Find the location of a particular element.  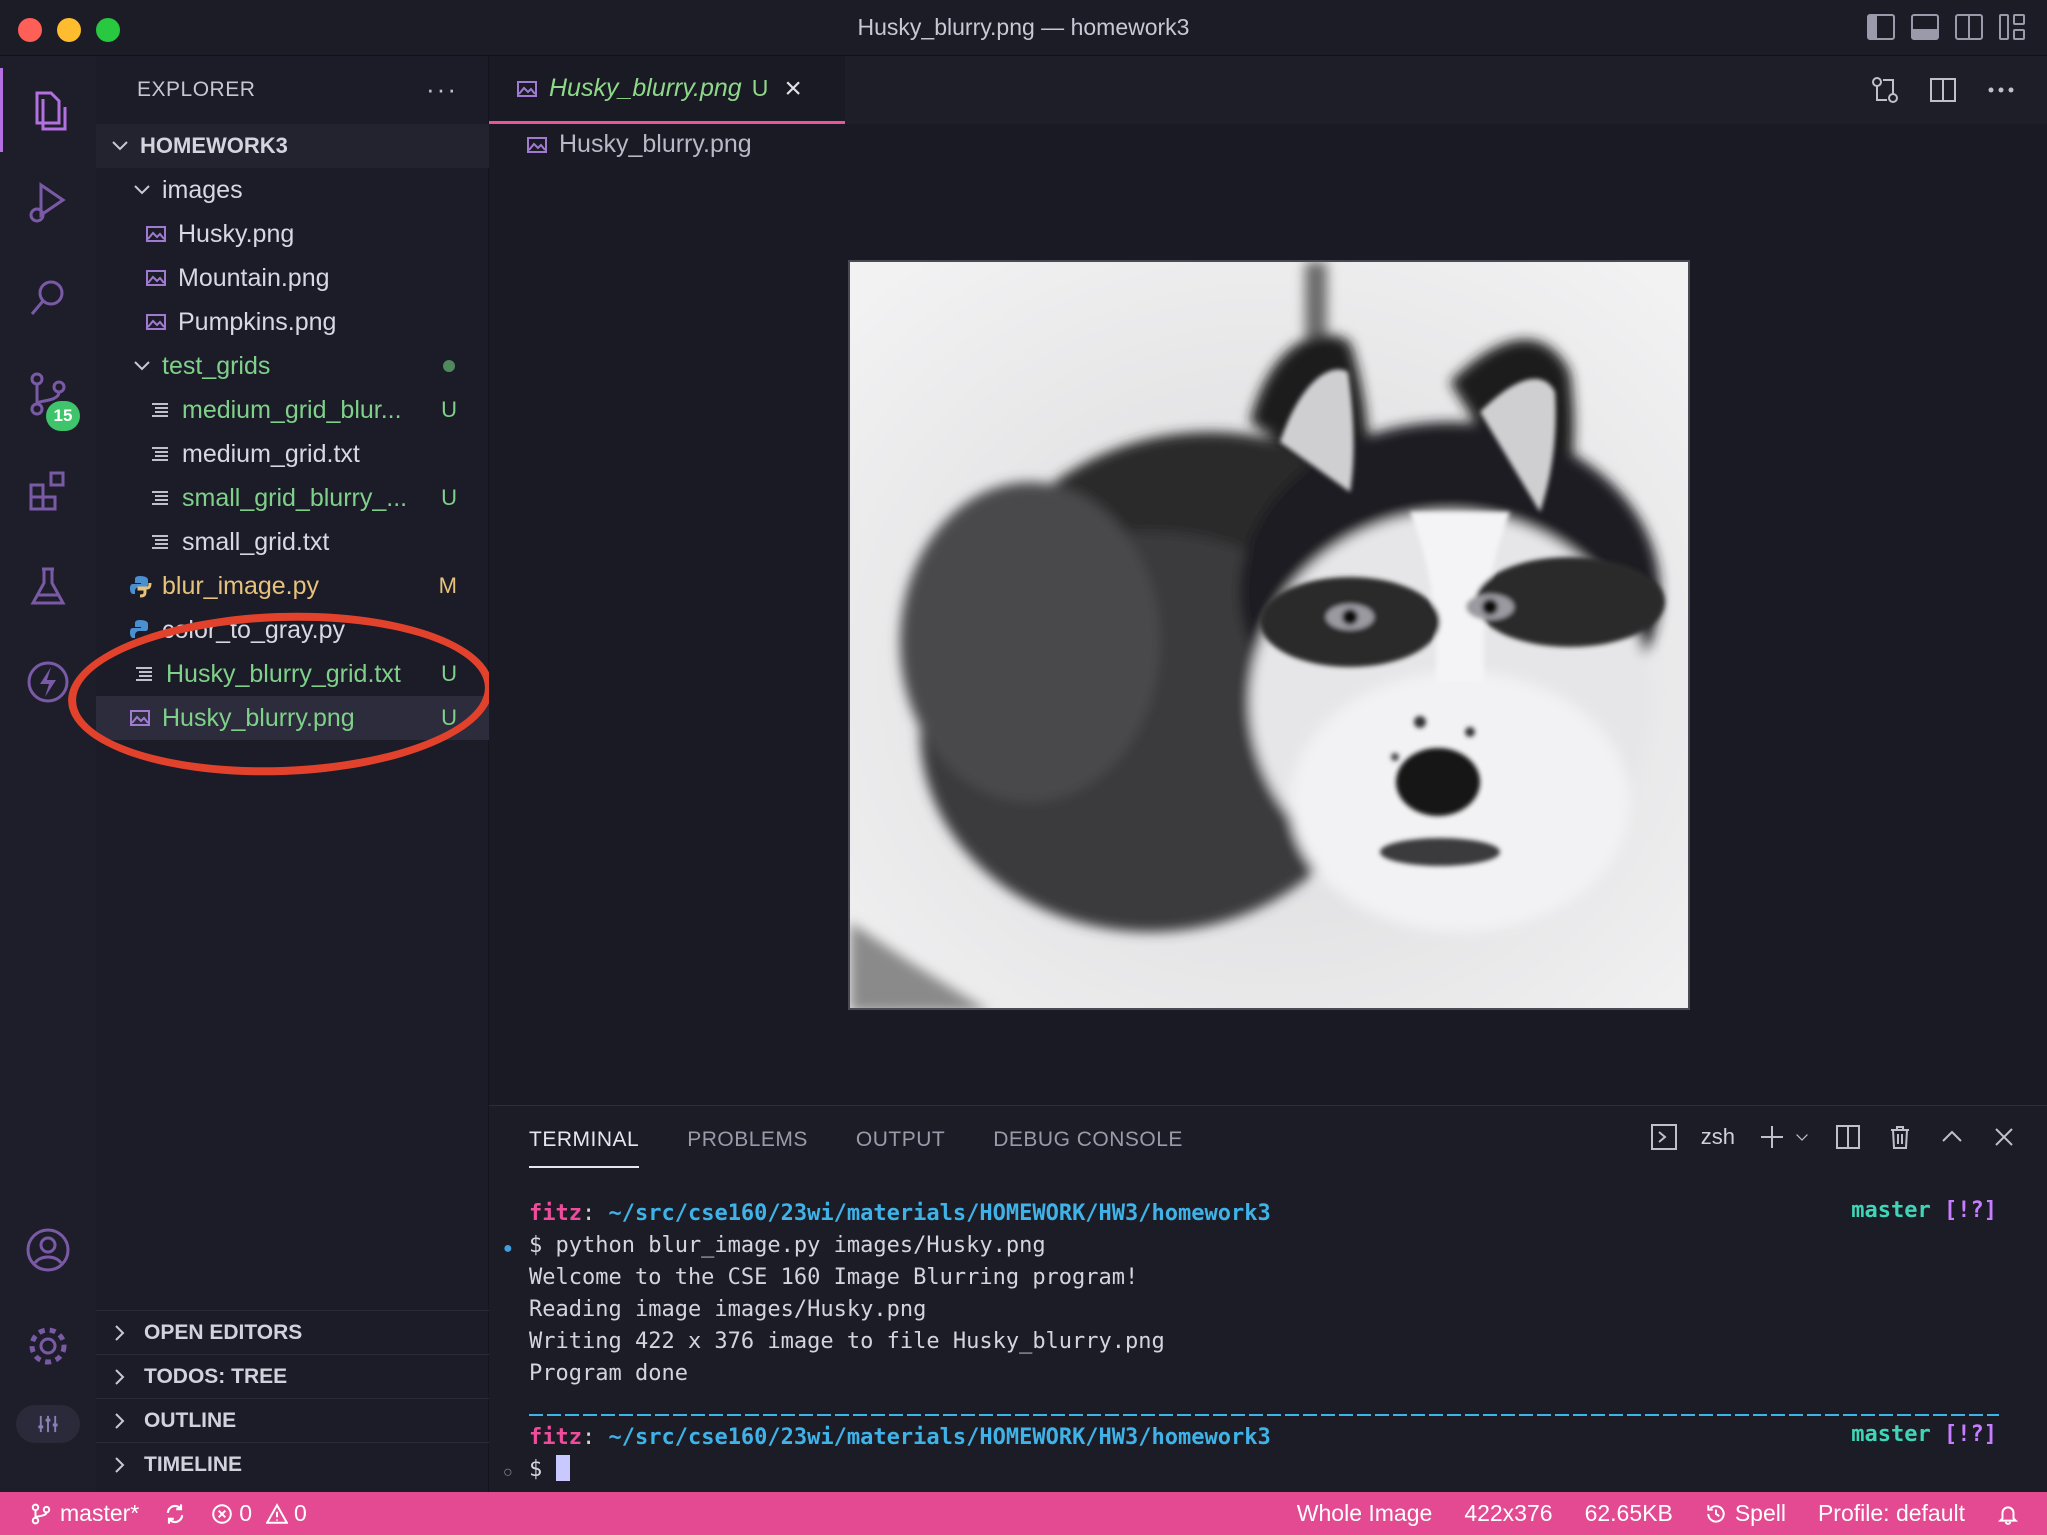

account-icon is located at coordinates (48, 1250).